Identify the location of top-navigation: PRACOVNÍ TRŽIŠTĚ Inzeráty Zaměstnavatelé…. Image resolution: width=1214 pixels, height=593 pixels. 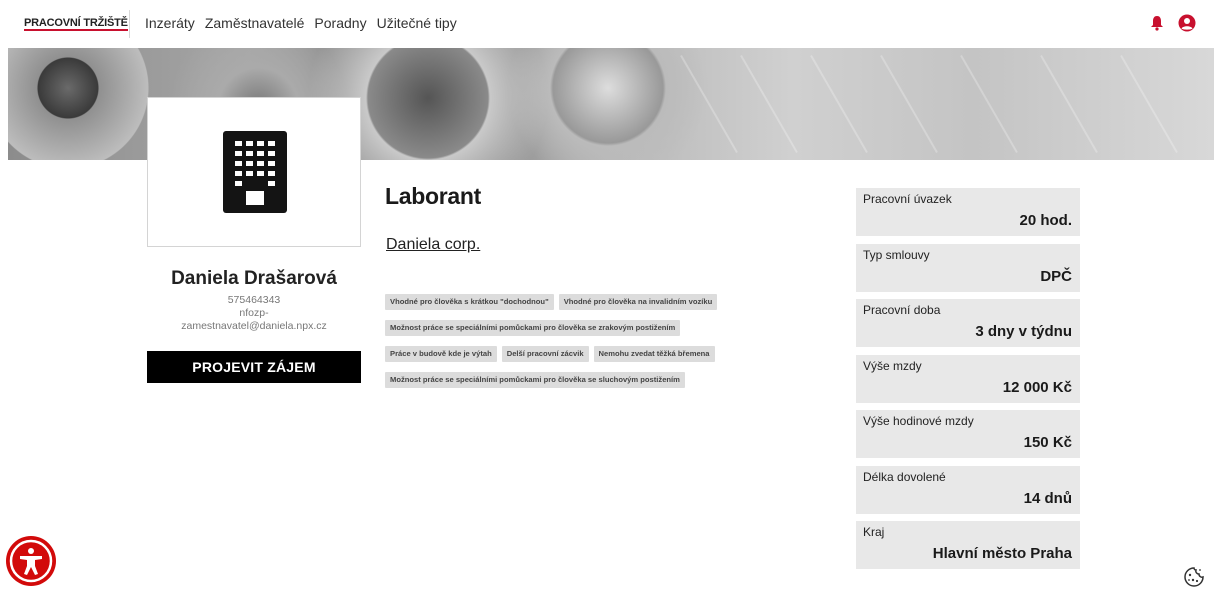
(607, 24).